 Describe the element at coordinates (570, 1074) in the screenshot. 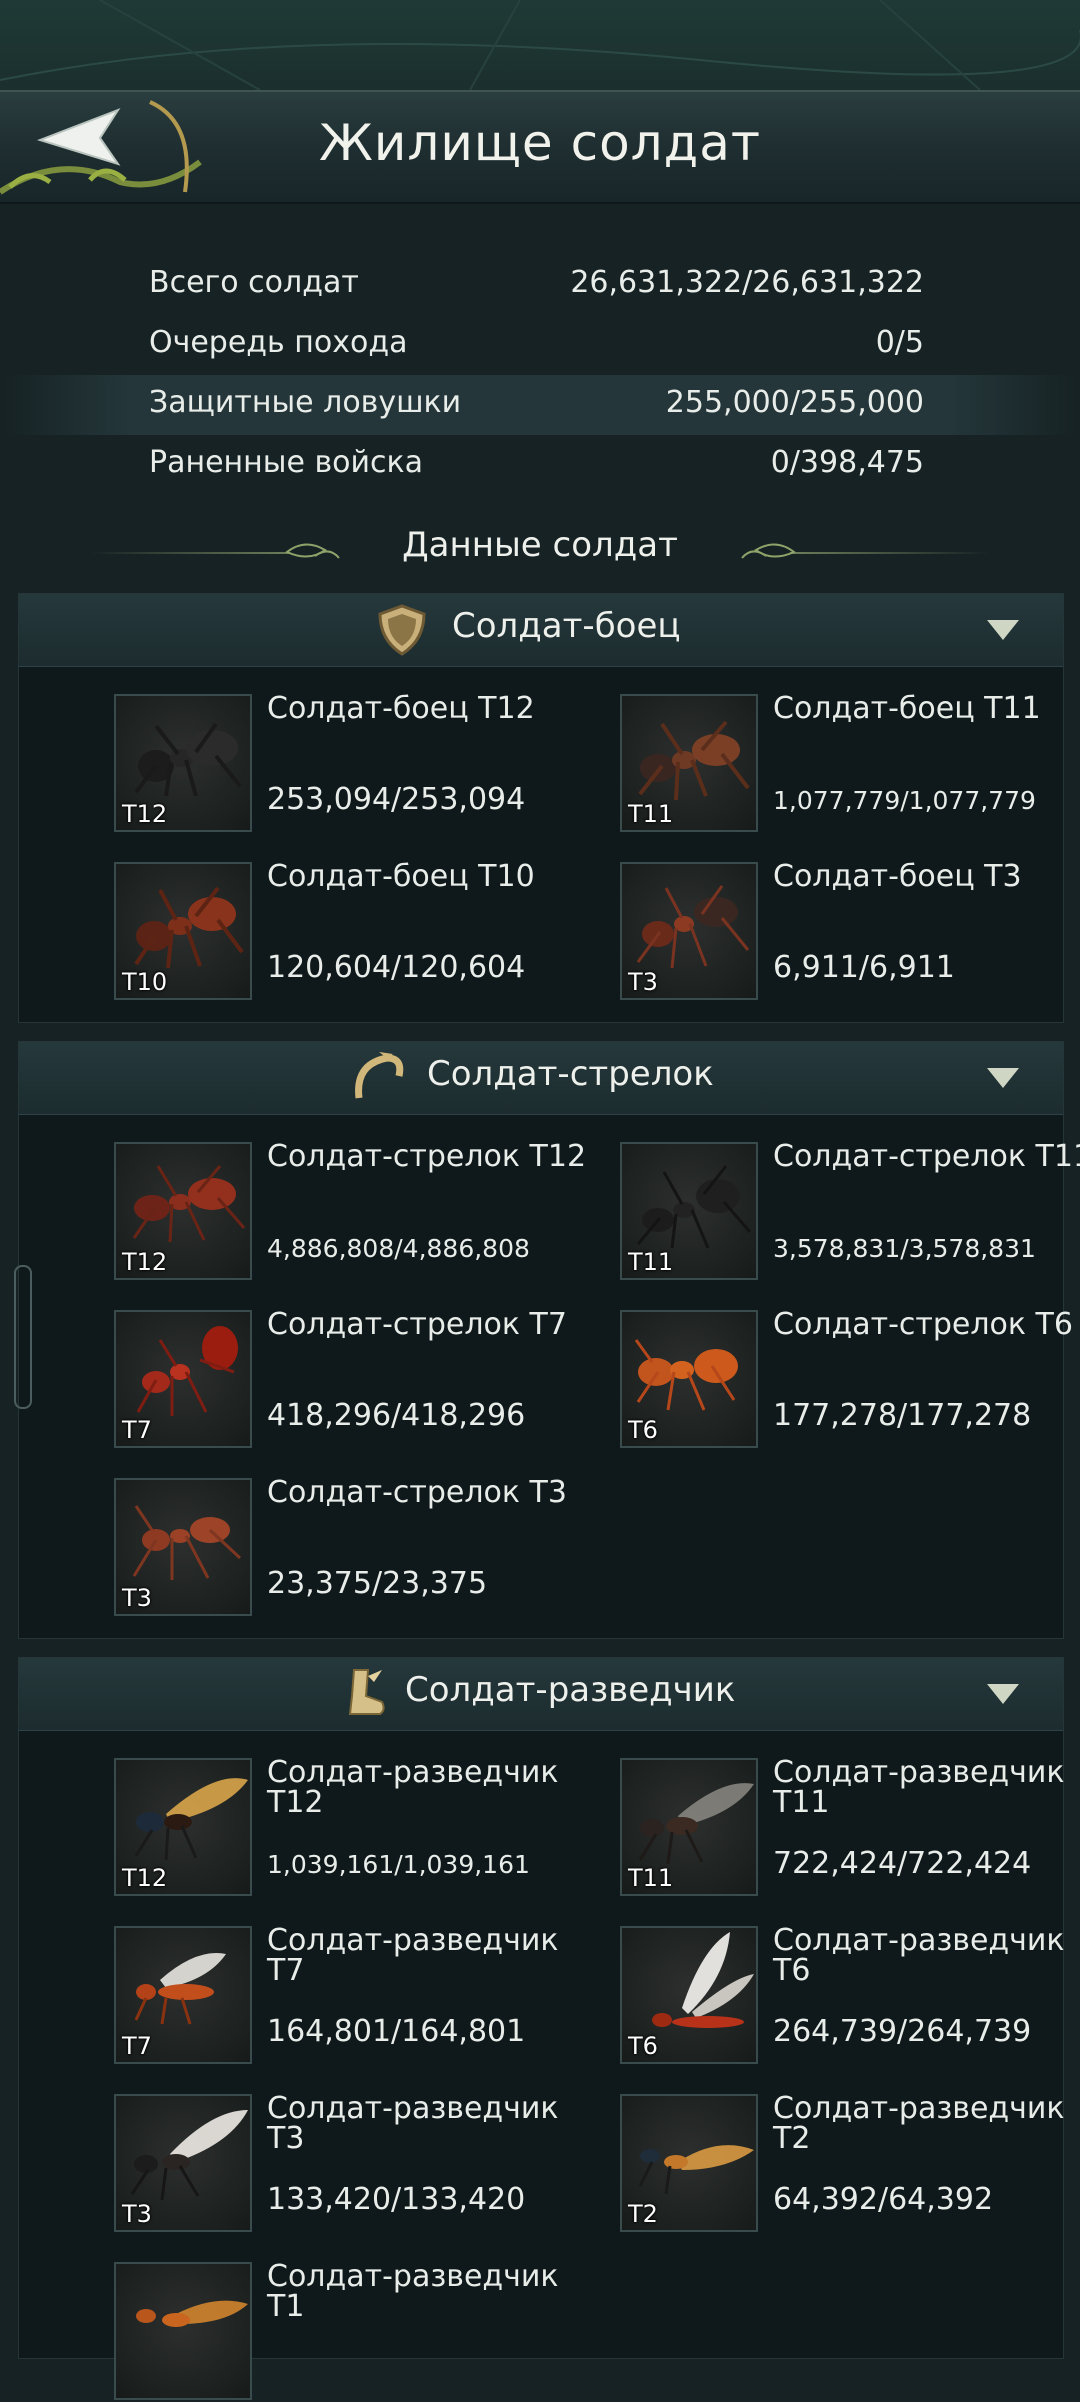

I see `section-title: Солдат-стрелок` at that location.